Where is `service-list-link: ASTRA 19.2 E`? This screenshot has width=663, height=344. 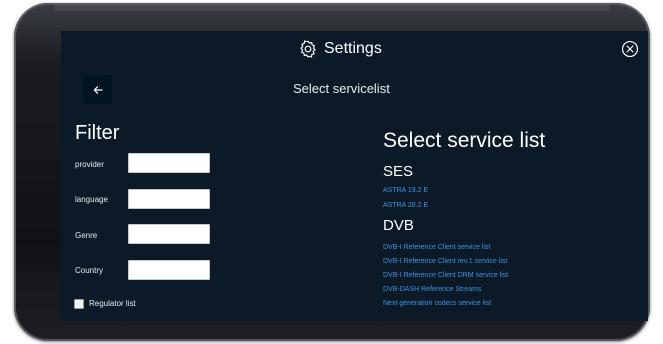
service-list-link: ASTRA 19.2 E is located at coordinates (405, 190).